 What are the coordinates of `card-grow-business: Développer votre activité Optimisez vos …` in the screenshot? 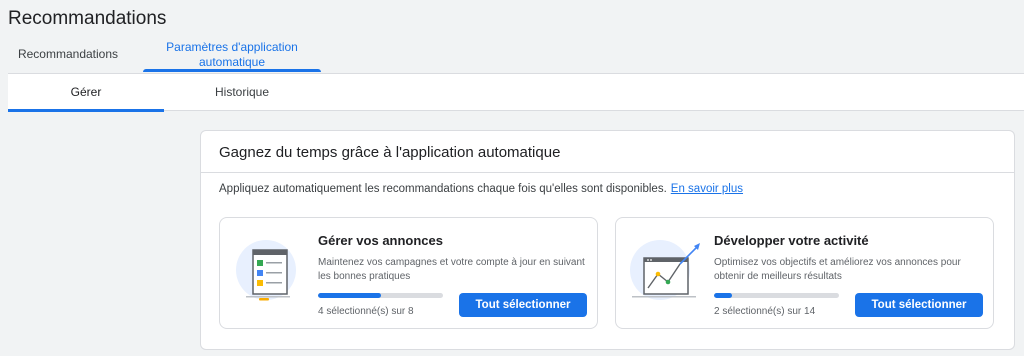 It's located at (804, 273).